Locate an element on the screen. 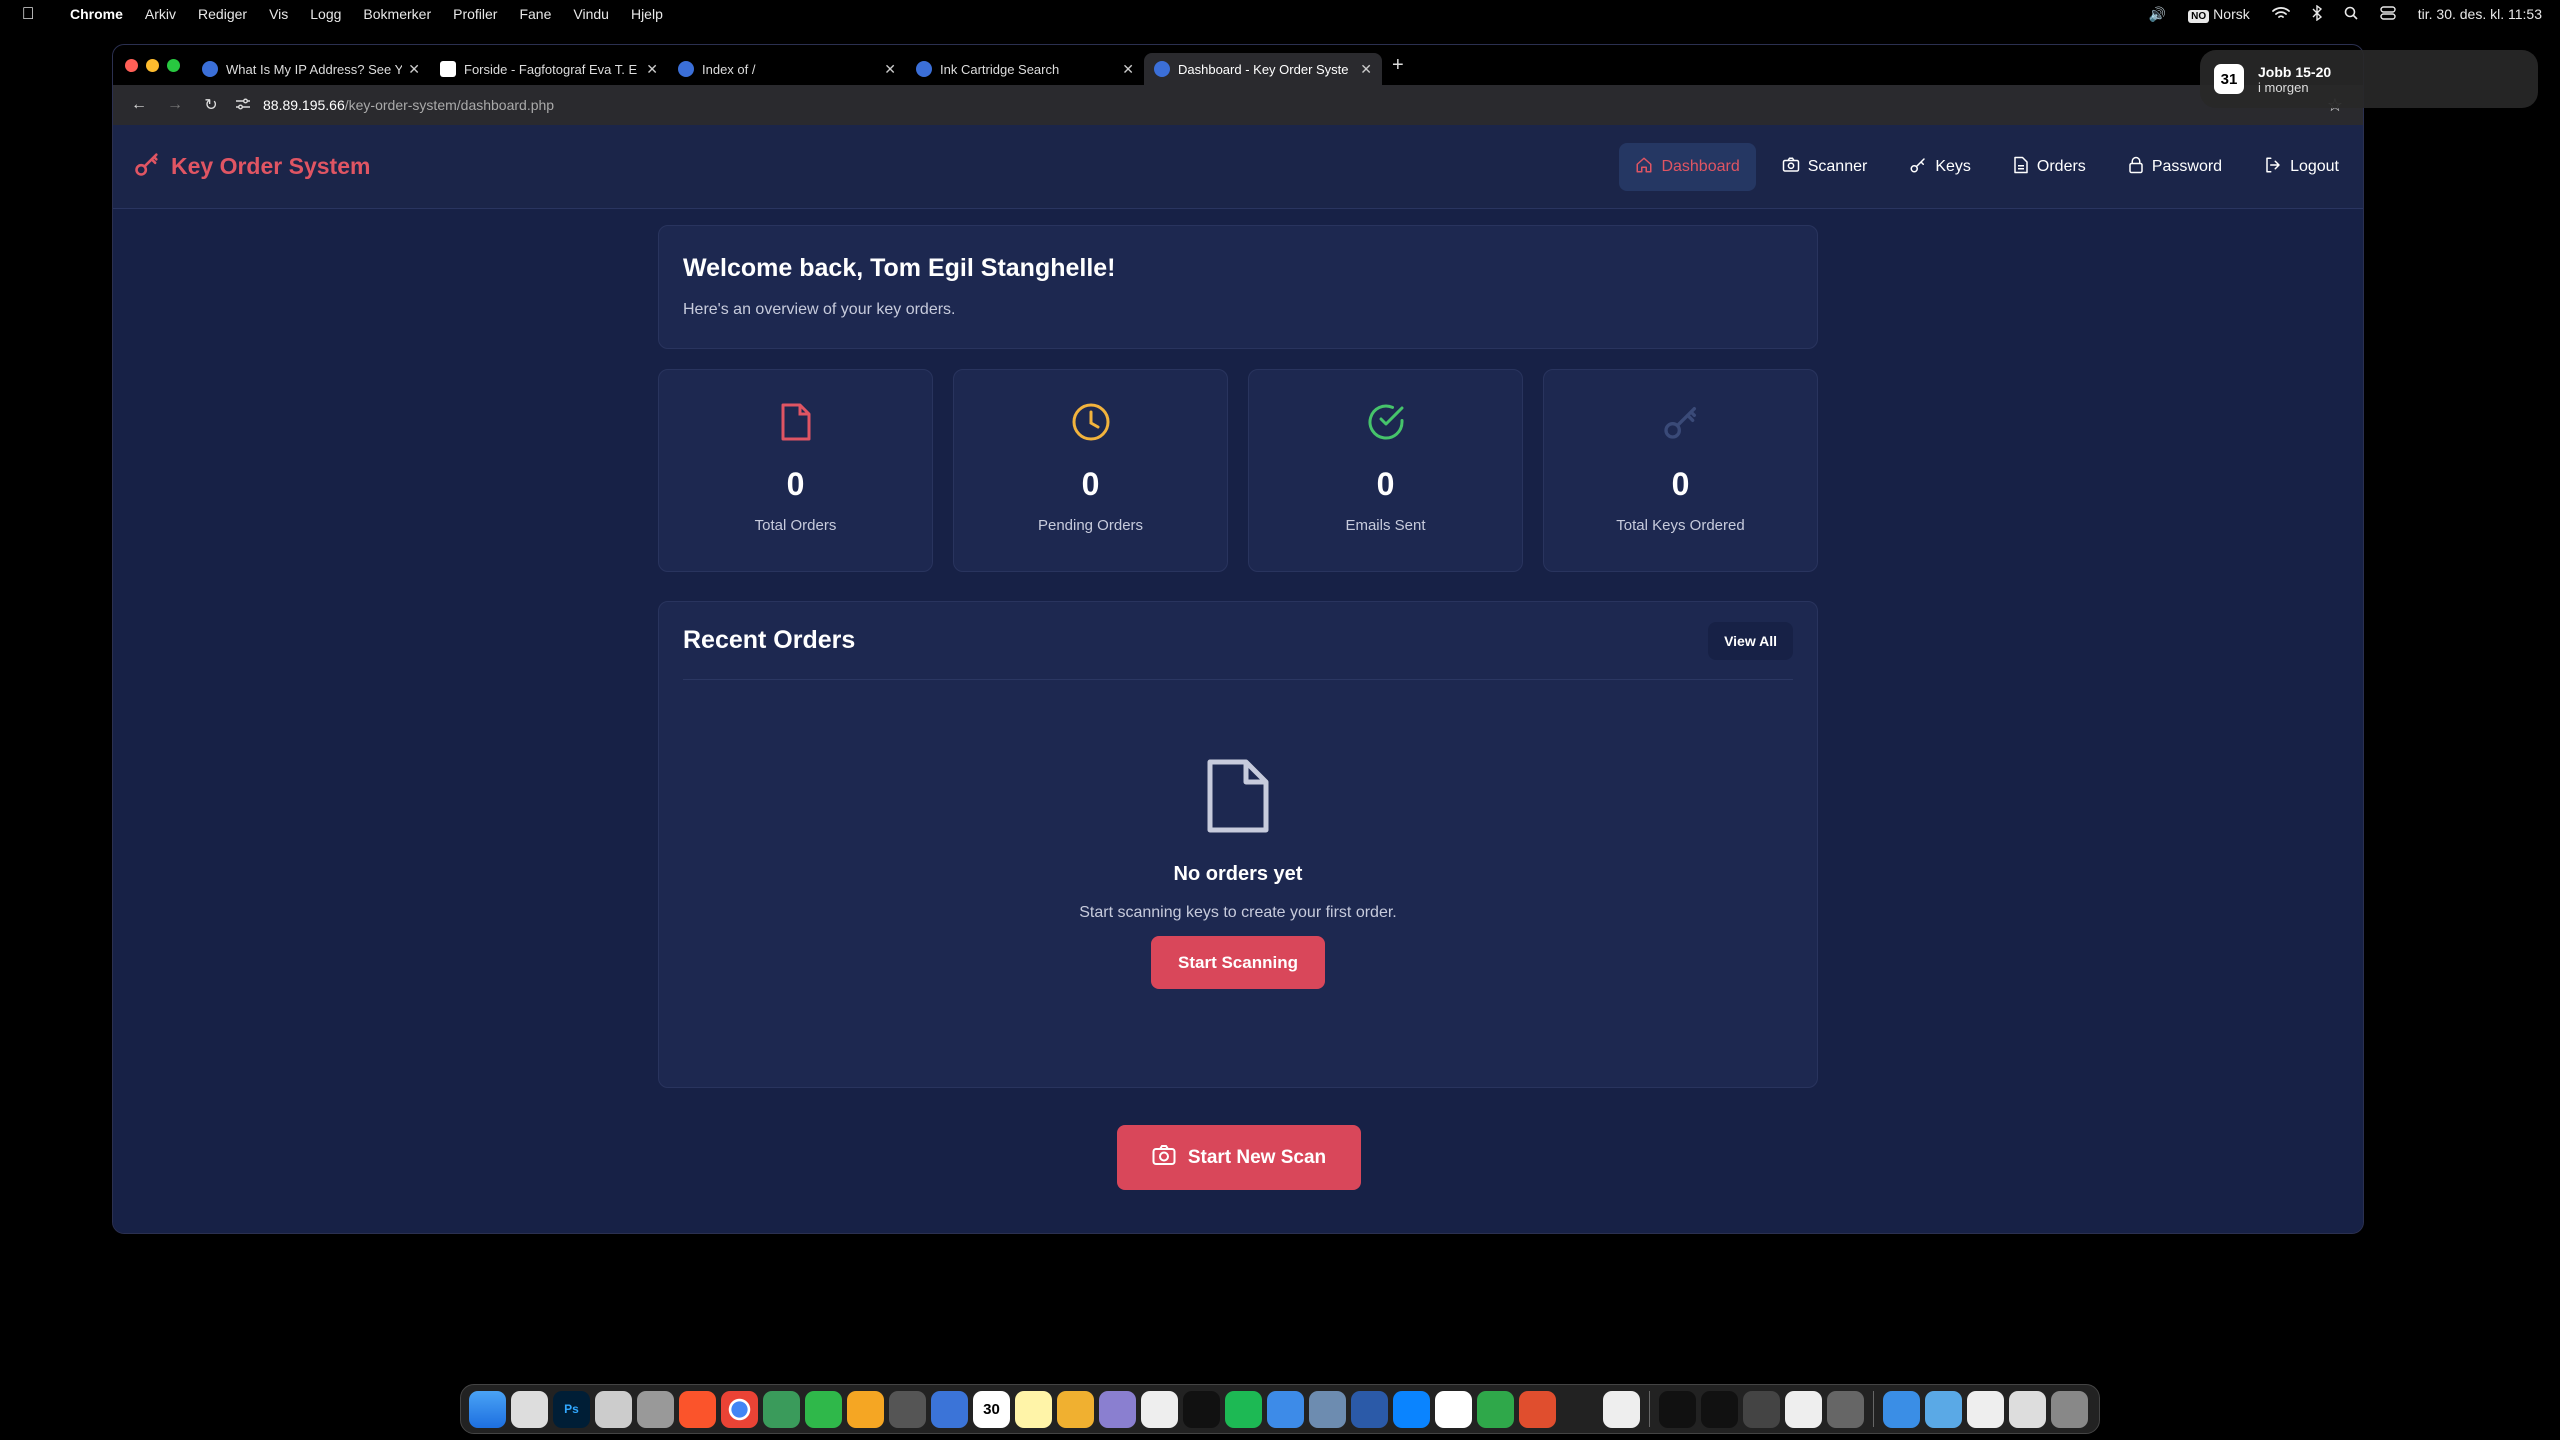  finder-icon is located at coordinates (487, 1409).